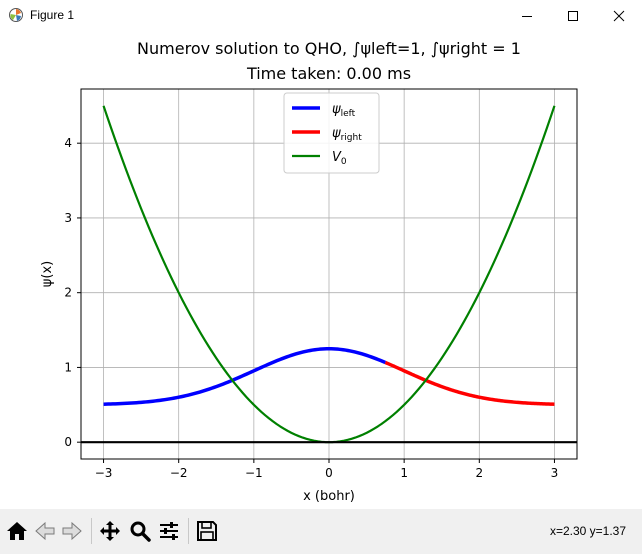 Image resolution: width=642 pixels, height=554 pixels. What do you see at coordinates (404, 473) in the screenshot?
I see `x-tick-label: 1` at bounding box center [404, 473].